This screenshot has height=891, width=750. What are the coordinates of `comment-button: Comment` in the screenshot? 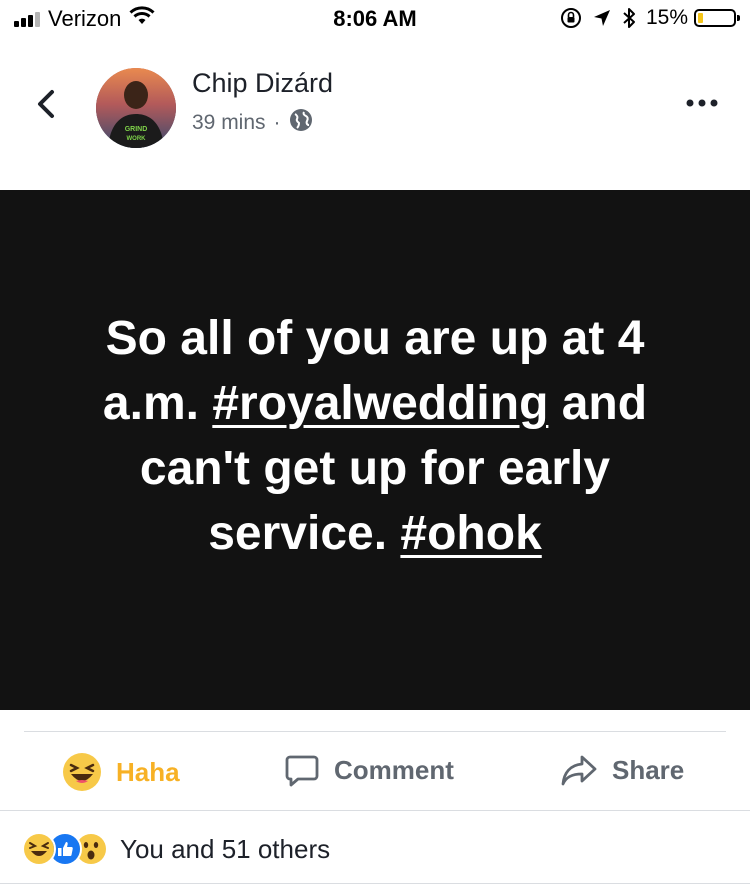 It's located at (369, 770).